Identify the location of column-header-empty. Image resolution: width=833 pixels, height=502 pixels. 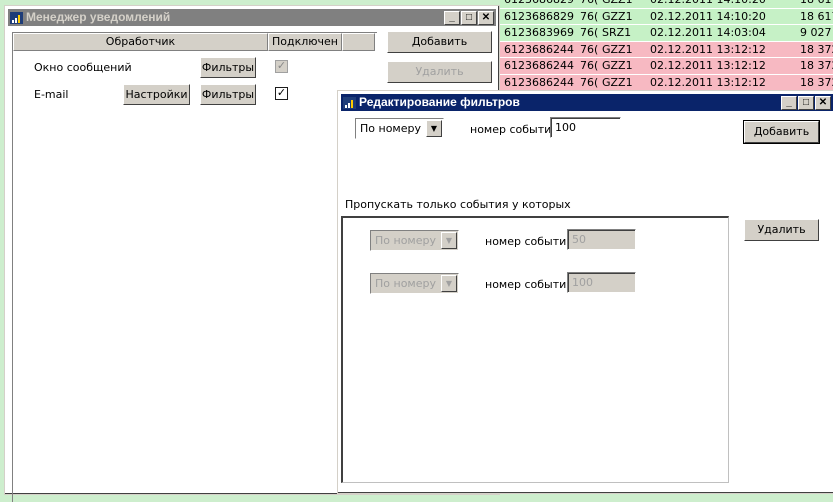
(358, 42).